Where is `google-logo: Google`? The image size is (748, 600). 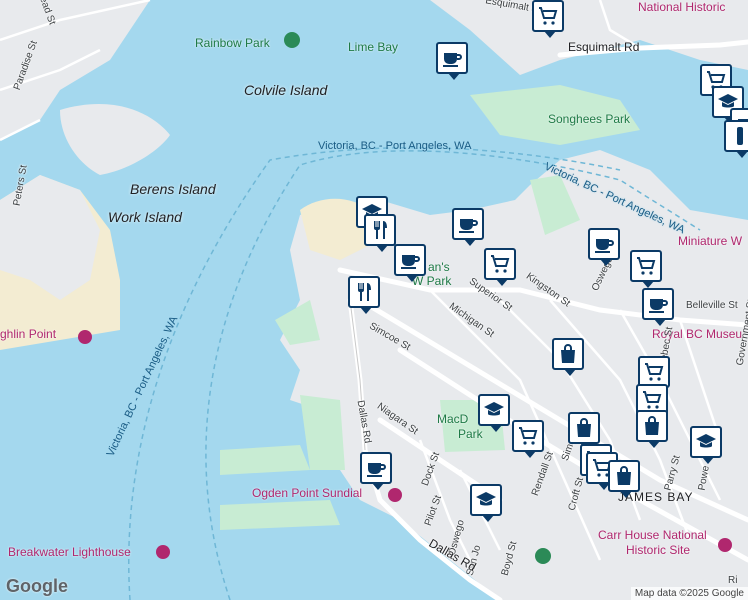
google-logo: Google is located at coordinates (37, 586).